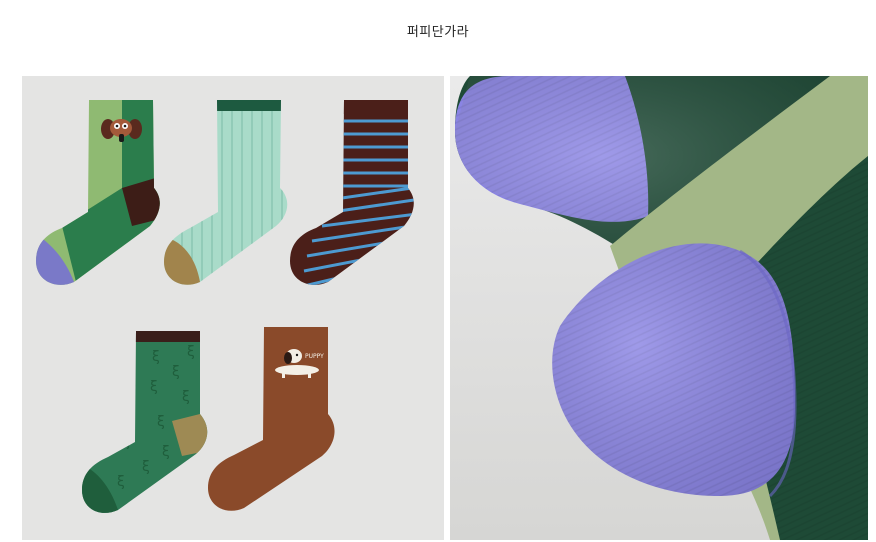 The width and height of the screenshot is (876, 542). I want to click on puppy-label: PUPPY, so click(314, 356).